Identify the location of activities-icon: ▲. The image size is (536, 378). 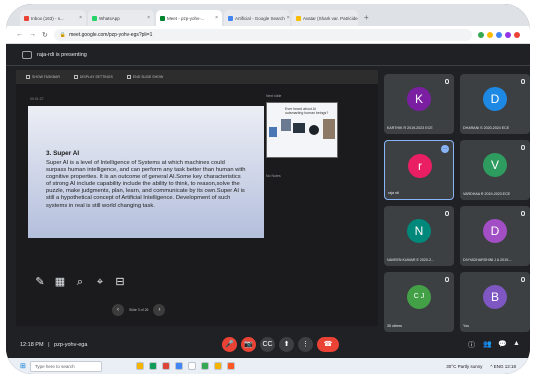
(516, 343).